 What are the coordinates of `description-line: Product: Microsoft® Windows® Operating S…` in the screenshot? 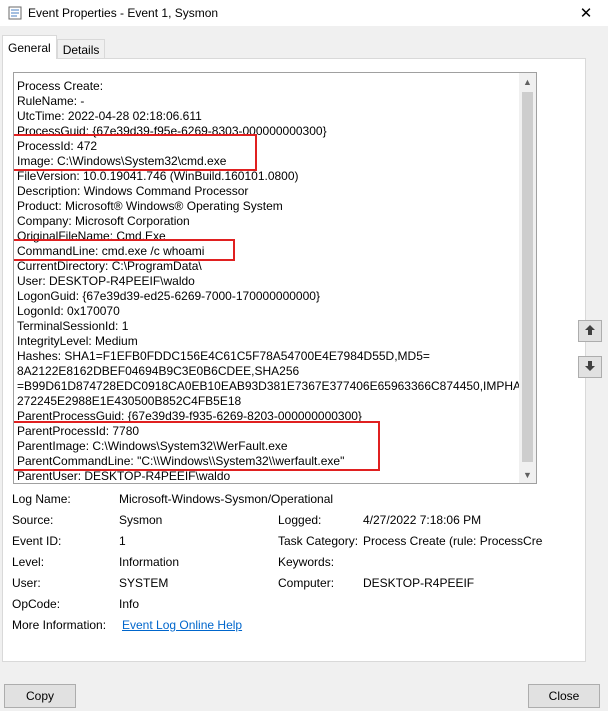 It's located at (150, 206).